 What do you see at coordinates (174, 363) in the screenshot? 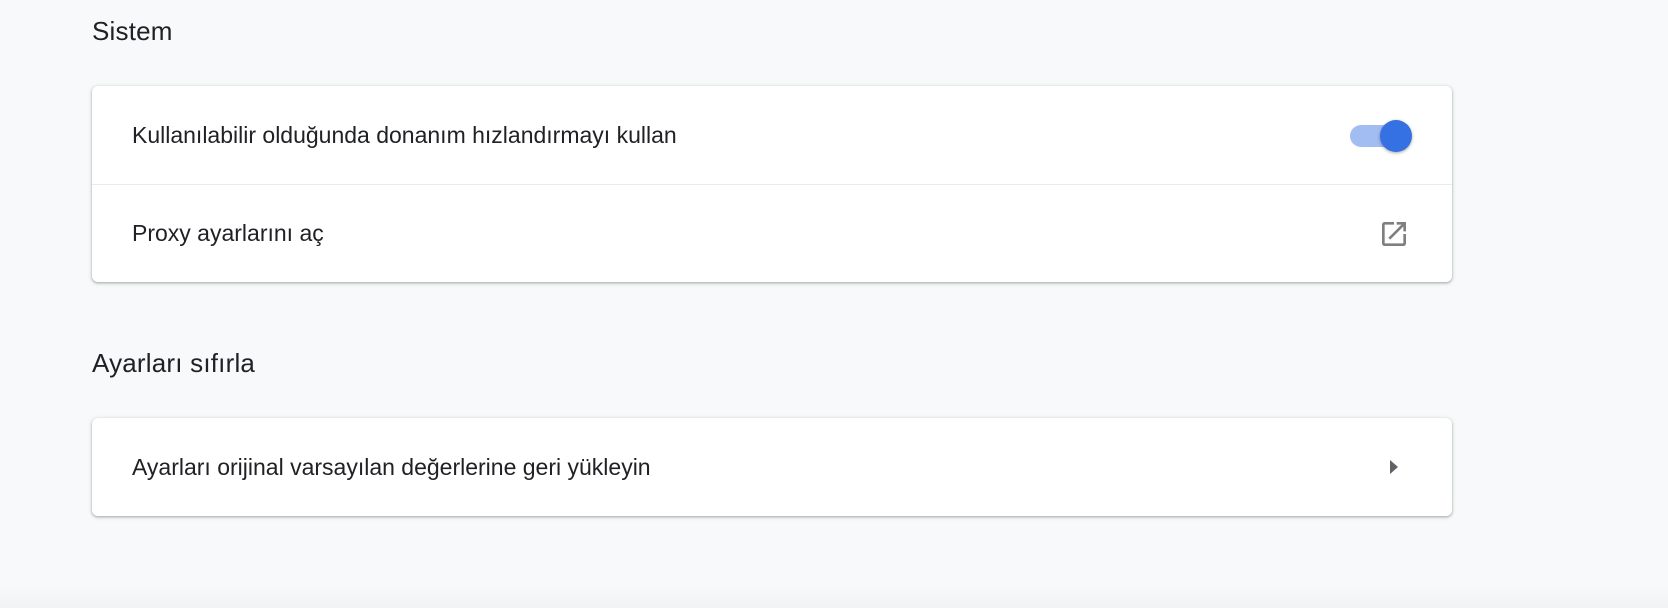
I see `section-title-reset: Ayarları sıfırla` at bounding box center [174, 363].